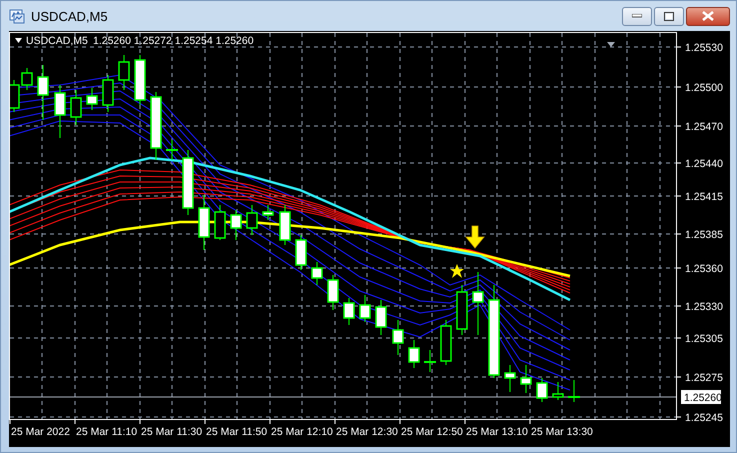 This screenshot has width=737, height=453. What do you see at coordinates (704, 269) in the screenshot?
I see `price-axis-label: 1.25360` at bounding box center [704, 269].